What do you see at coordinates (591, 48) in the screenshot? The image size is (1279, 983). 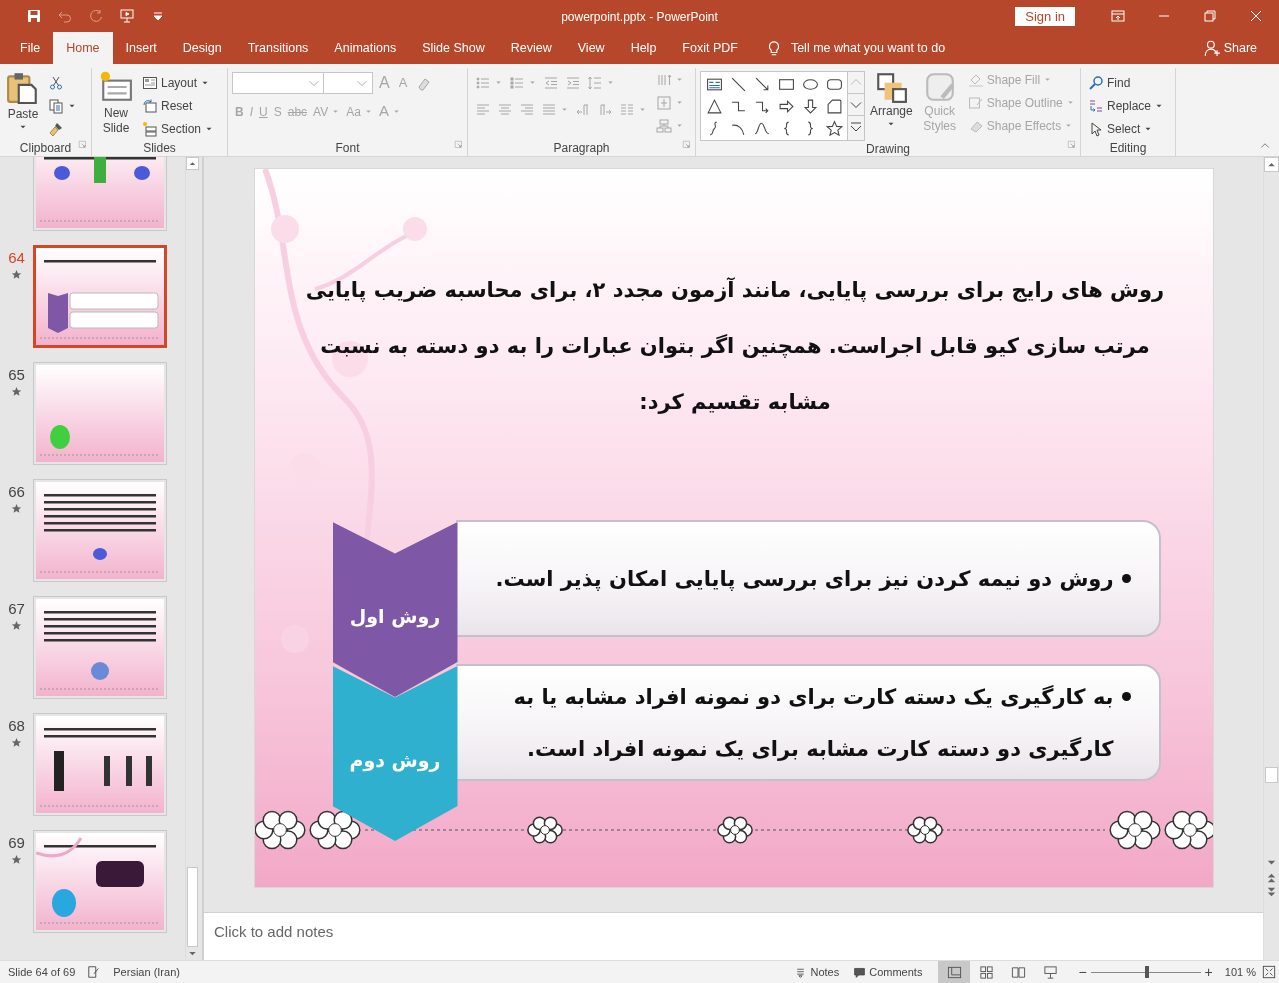 I see `ribbon-tab: View` at bounding box center [591, 48].